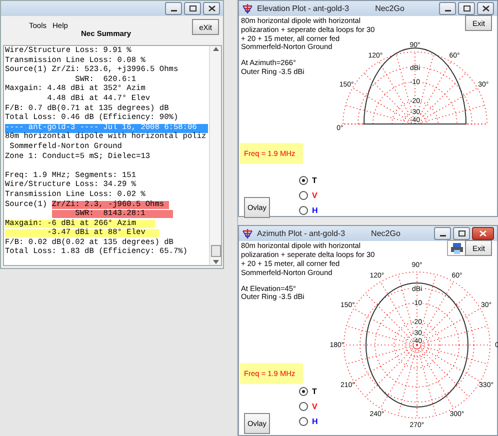  I want to click on scroll-down-icon, so click(215, 262).